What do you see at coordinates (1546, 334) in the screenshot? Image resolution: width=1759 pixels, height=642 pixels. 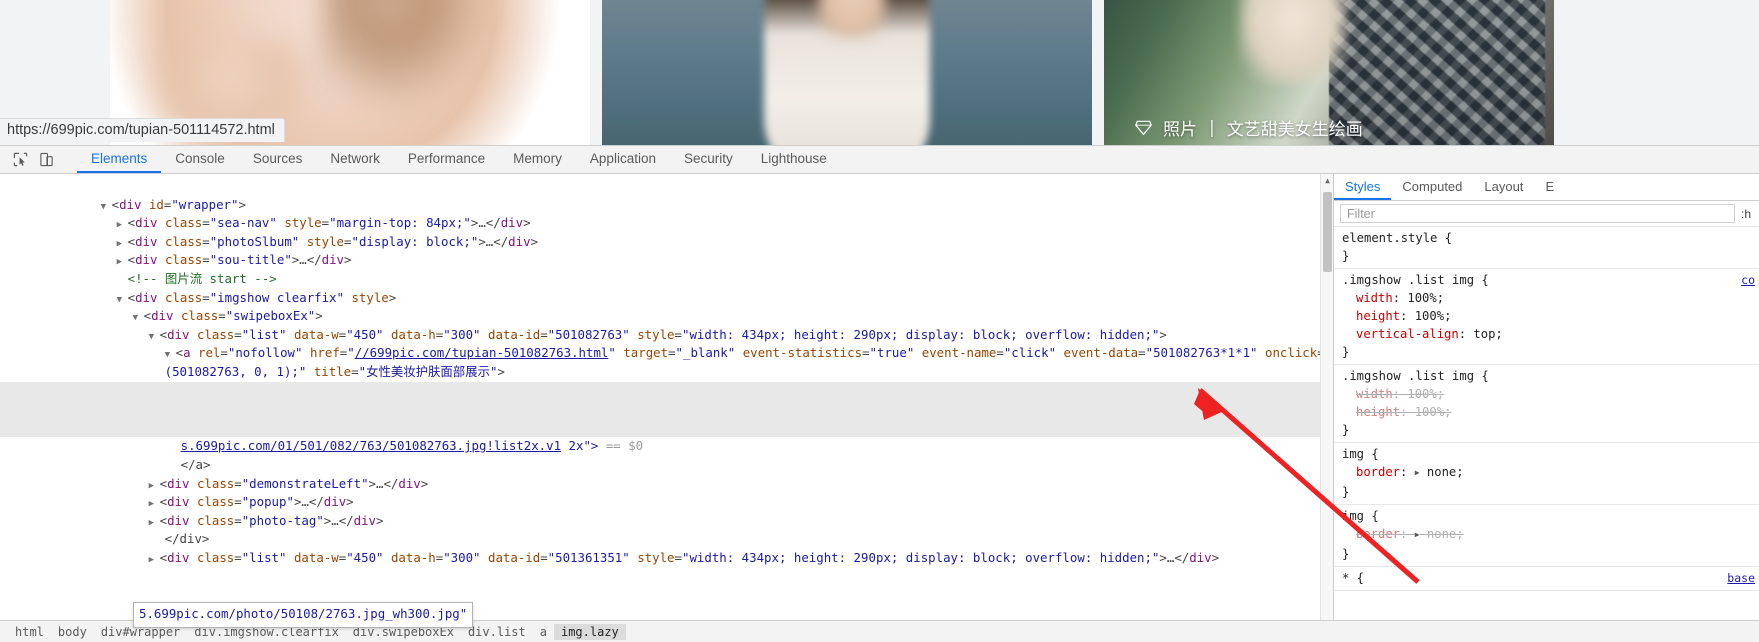 I see `style-declaration: vertical-align: top;` at bounding box center [1546, 334].